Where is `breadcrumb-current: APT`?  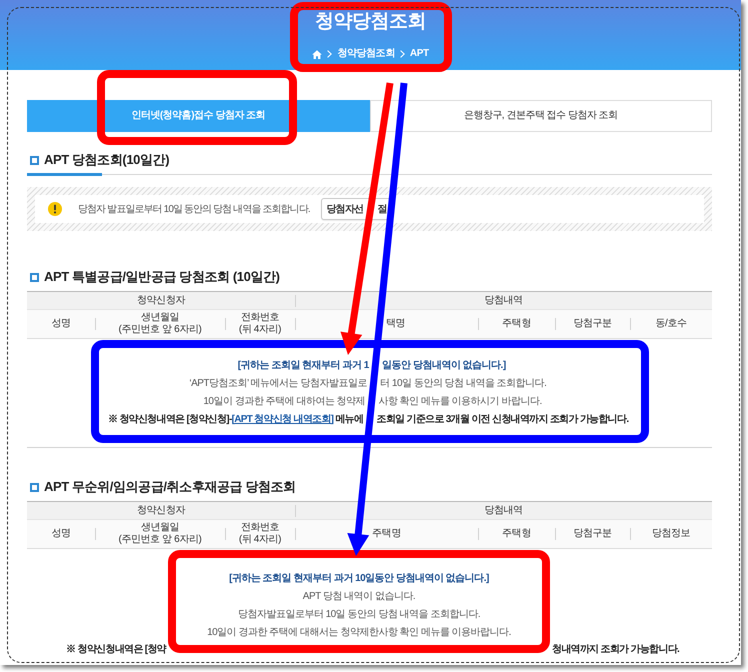
breadcrumb-current: APT is located at coordinates (419, 54).